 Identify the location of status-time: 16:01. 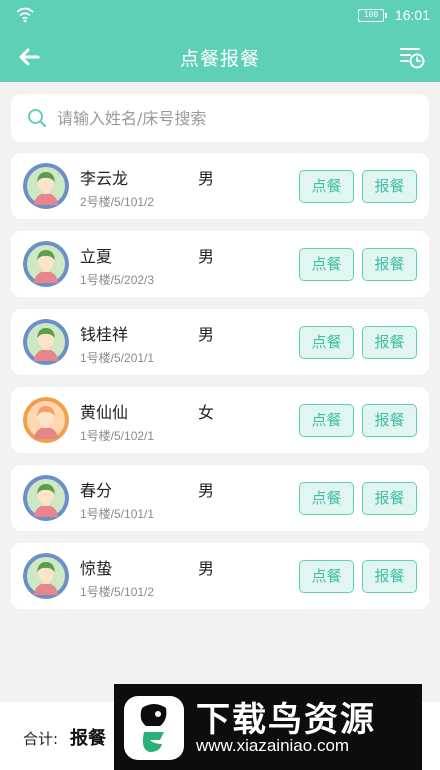
(412, 15).